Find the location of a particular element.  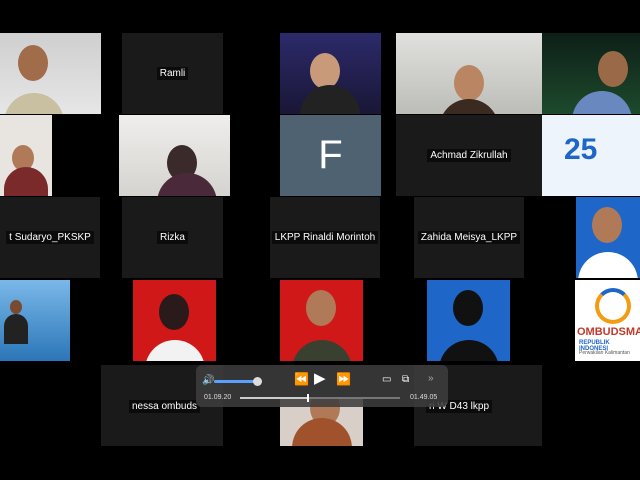

participant-name: Ramli is located at coordinates (172, 73).